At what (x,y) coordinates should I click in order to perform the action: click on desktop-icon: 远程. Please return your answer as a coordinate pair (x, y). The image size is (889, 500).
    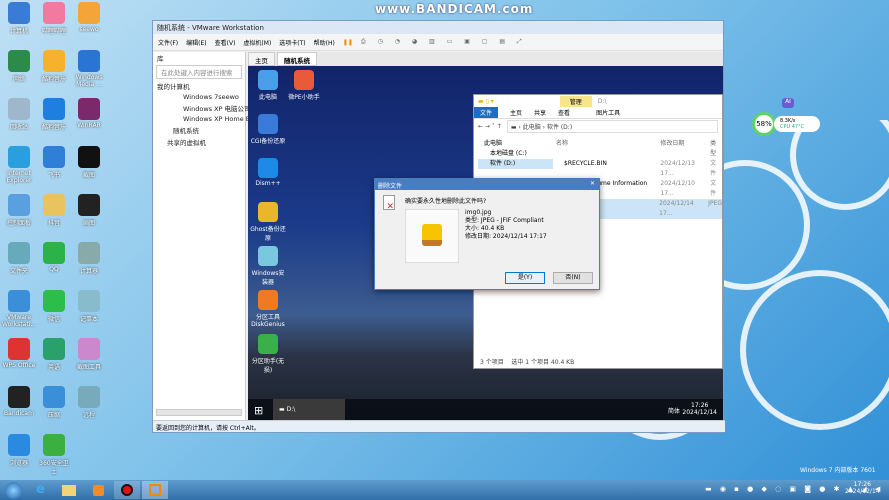
    Looking at the image, I should click on (89, 402).